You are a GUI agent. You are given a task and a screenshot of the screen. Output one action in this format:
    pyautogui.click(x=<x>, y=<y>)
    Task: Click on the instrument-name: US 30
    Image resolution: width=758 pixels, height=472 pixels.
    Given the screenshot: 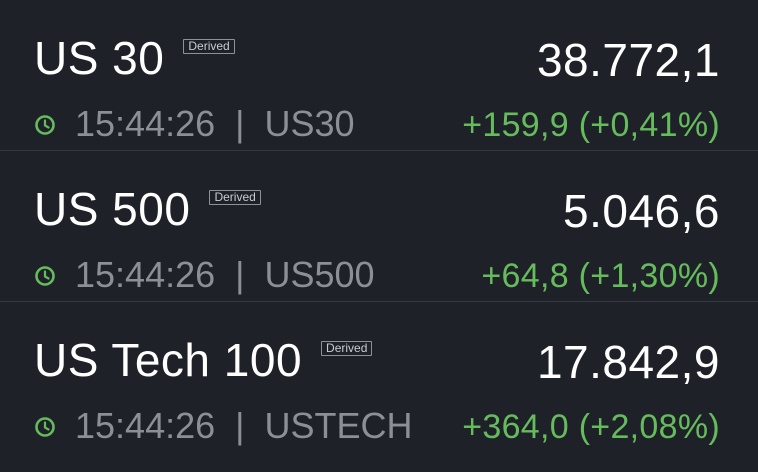 What is the action you would take?
    pyautogui.click(x=99, y=58)
    